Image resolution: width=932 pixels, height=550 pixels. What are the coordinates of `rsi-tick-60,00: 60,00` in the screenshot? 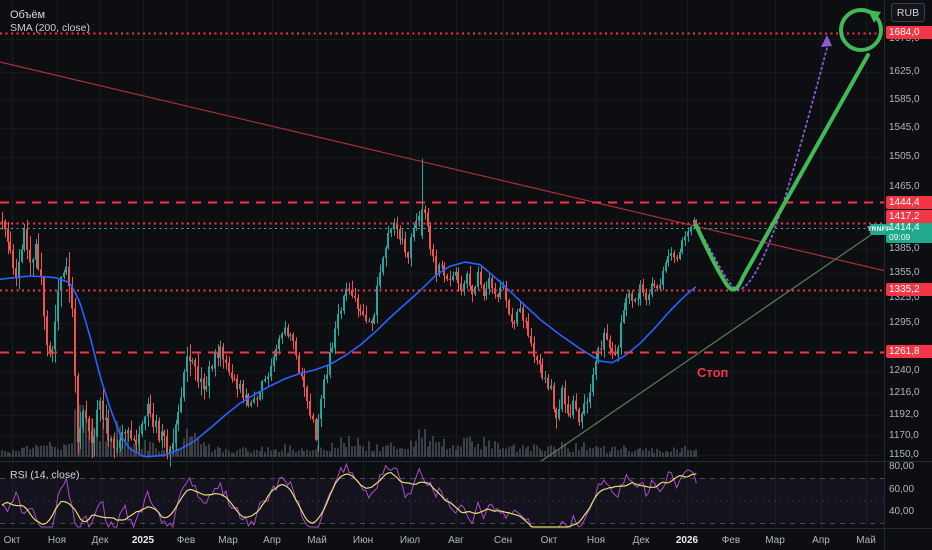 It's located at (902, 489).